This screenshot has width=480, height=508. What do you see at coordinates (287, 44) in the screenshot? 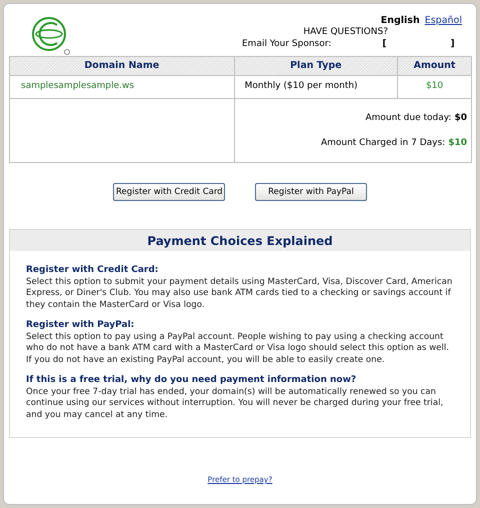
I see `sponsor-label: Email Your Sponsor:` at bounding box center [287, 44].